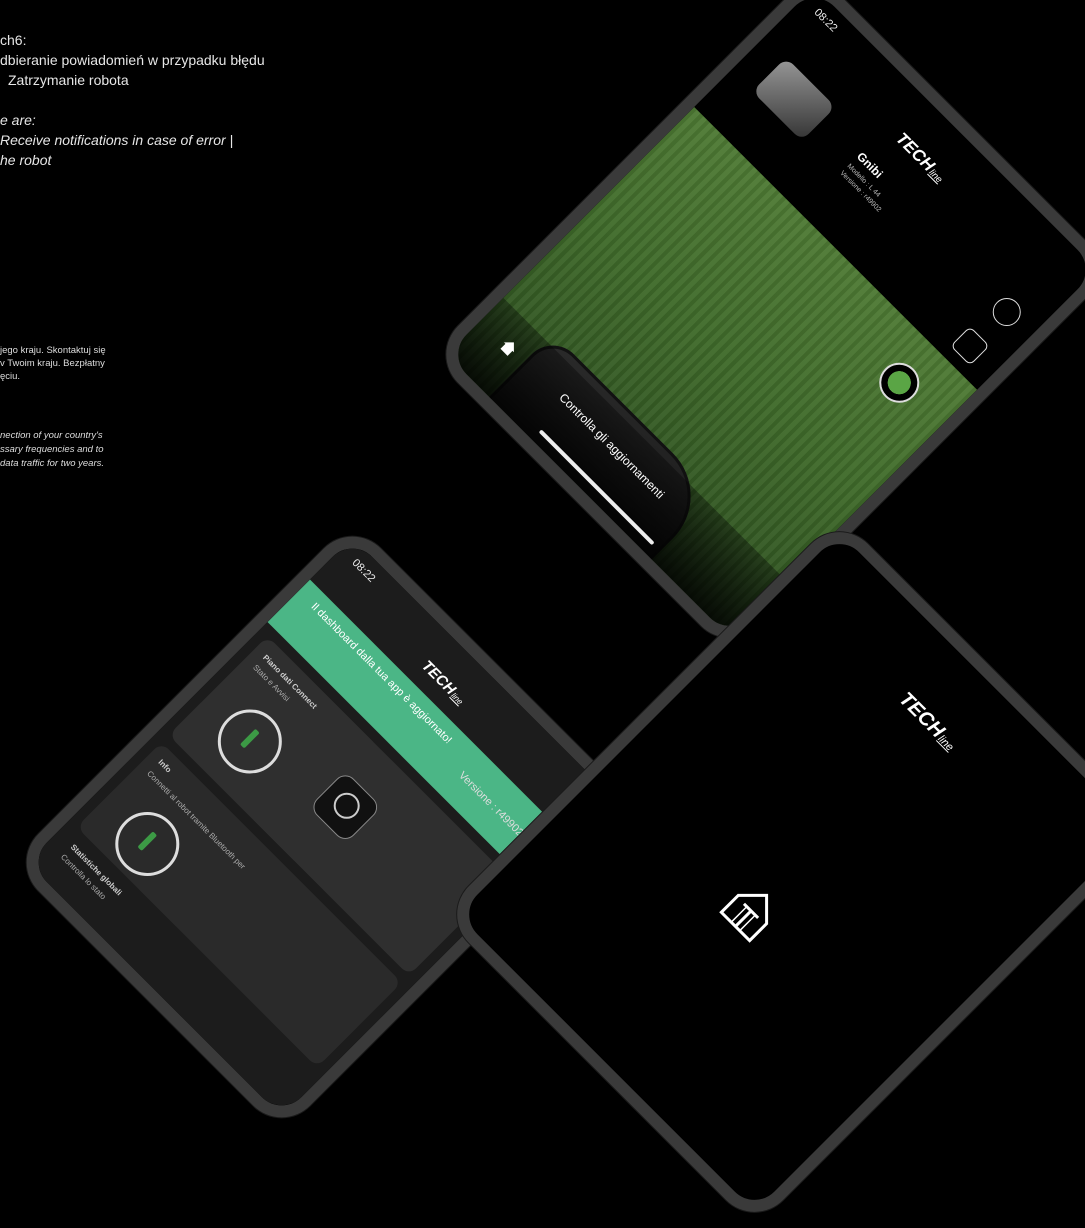 This screenshot has height=1228, width=1085. What do you see at coordinates (52, 449) in the screenshot?
I see `small-english-2: ssary frequencies and to` at bounding box center [52, 449].